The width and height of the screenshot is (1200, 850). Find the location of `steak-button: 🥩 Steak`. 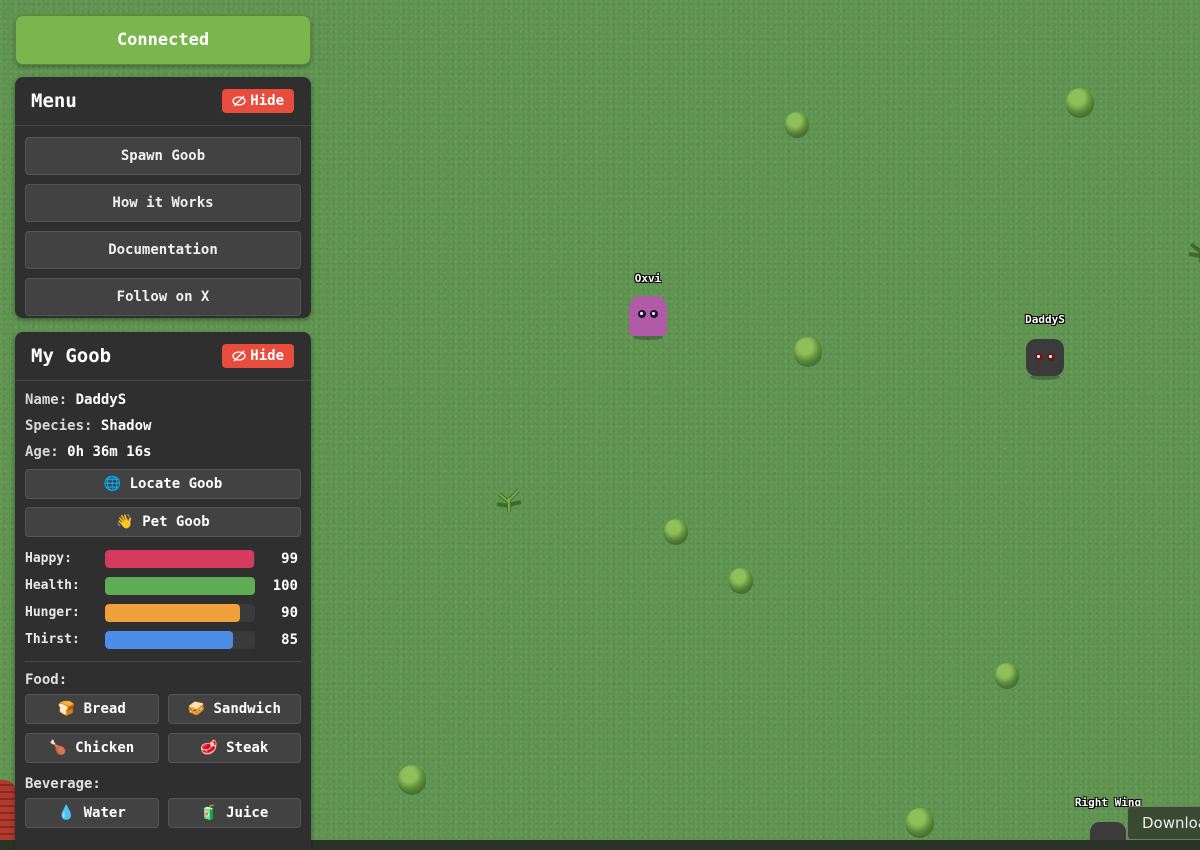

steak-button: 🥩 Steak is located at coordinates (234, 748).